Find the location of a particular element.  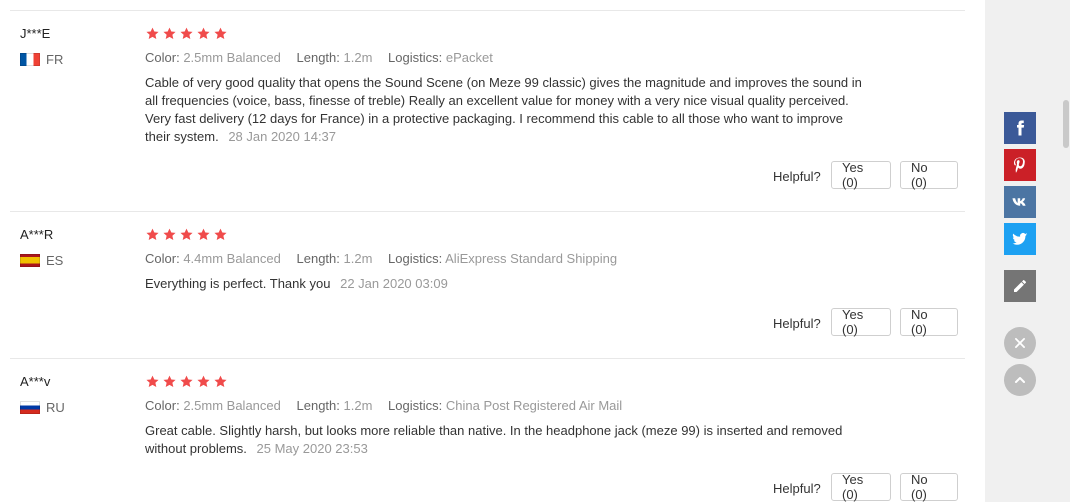

chevron-up-icon is located at coordinates (1020, 380).